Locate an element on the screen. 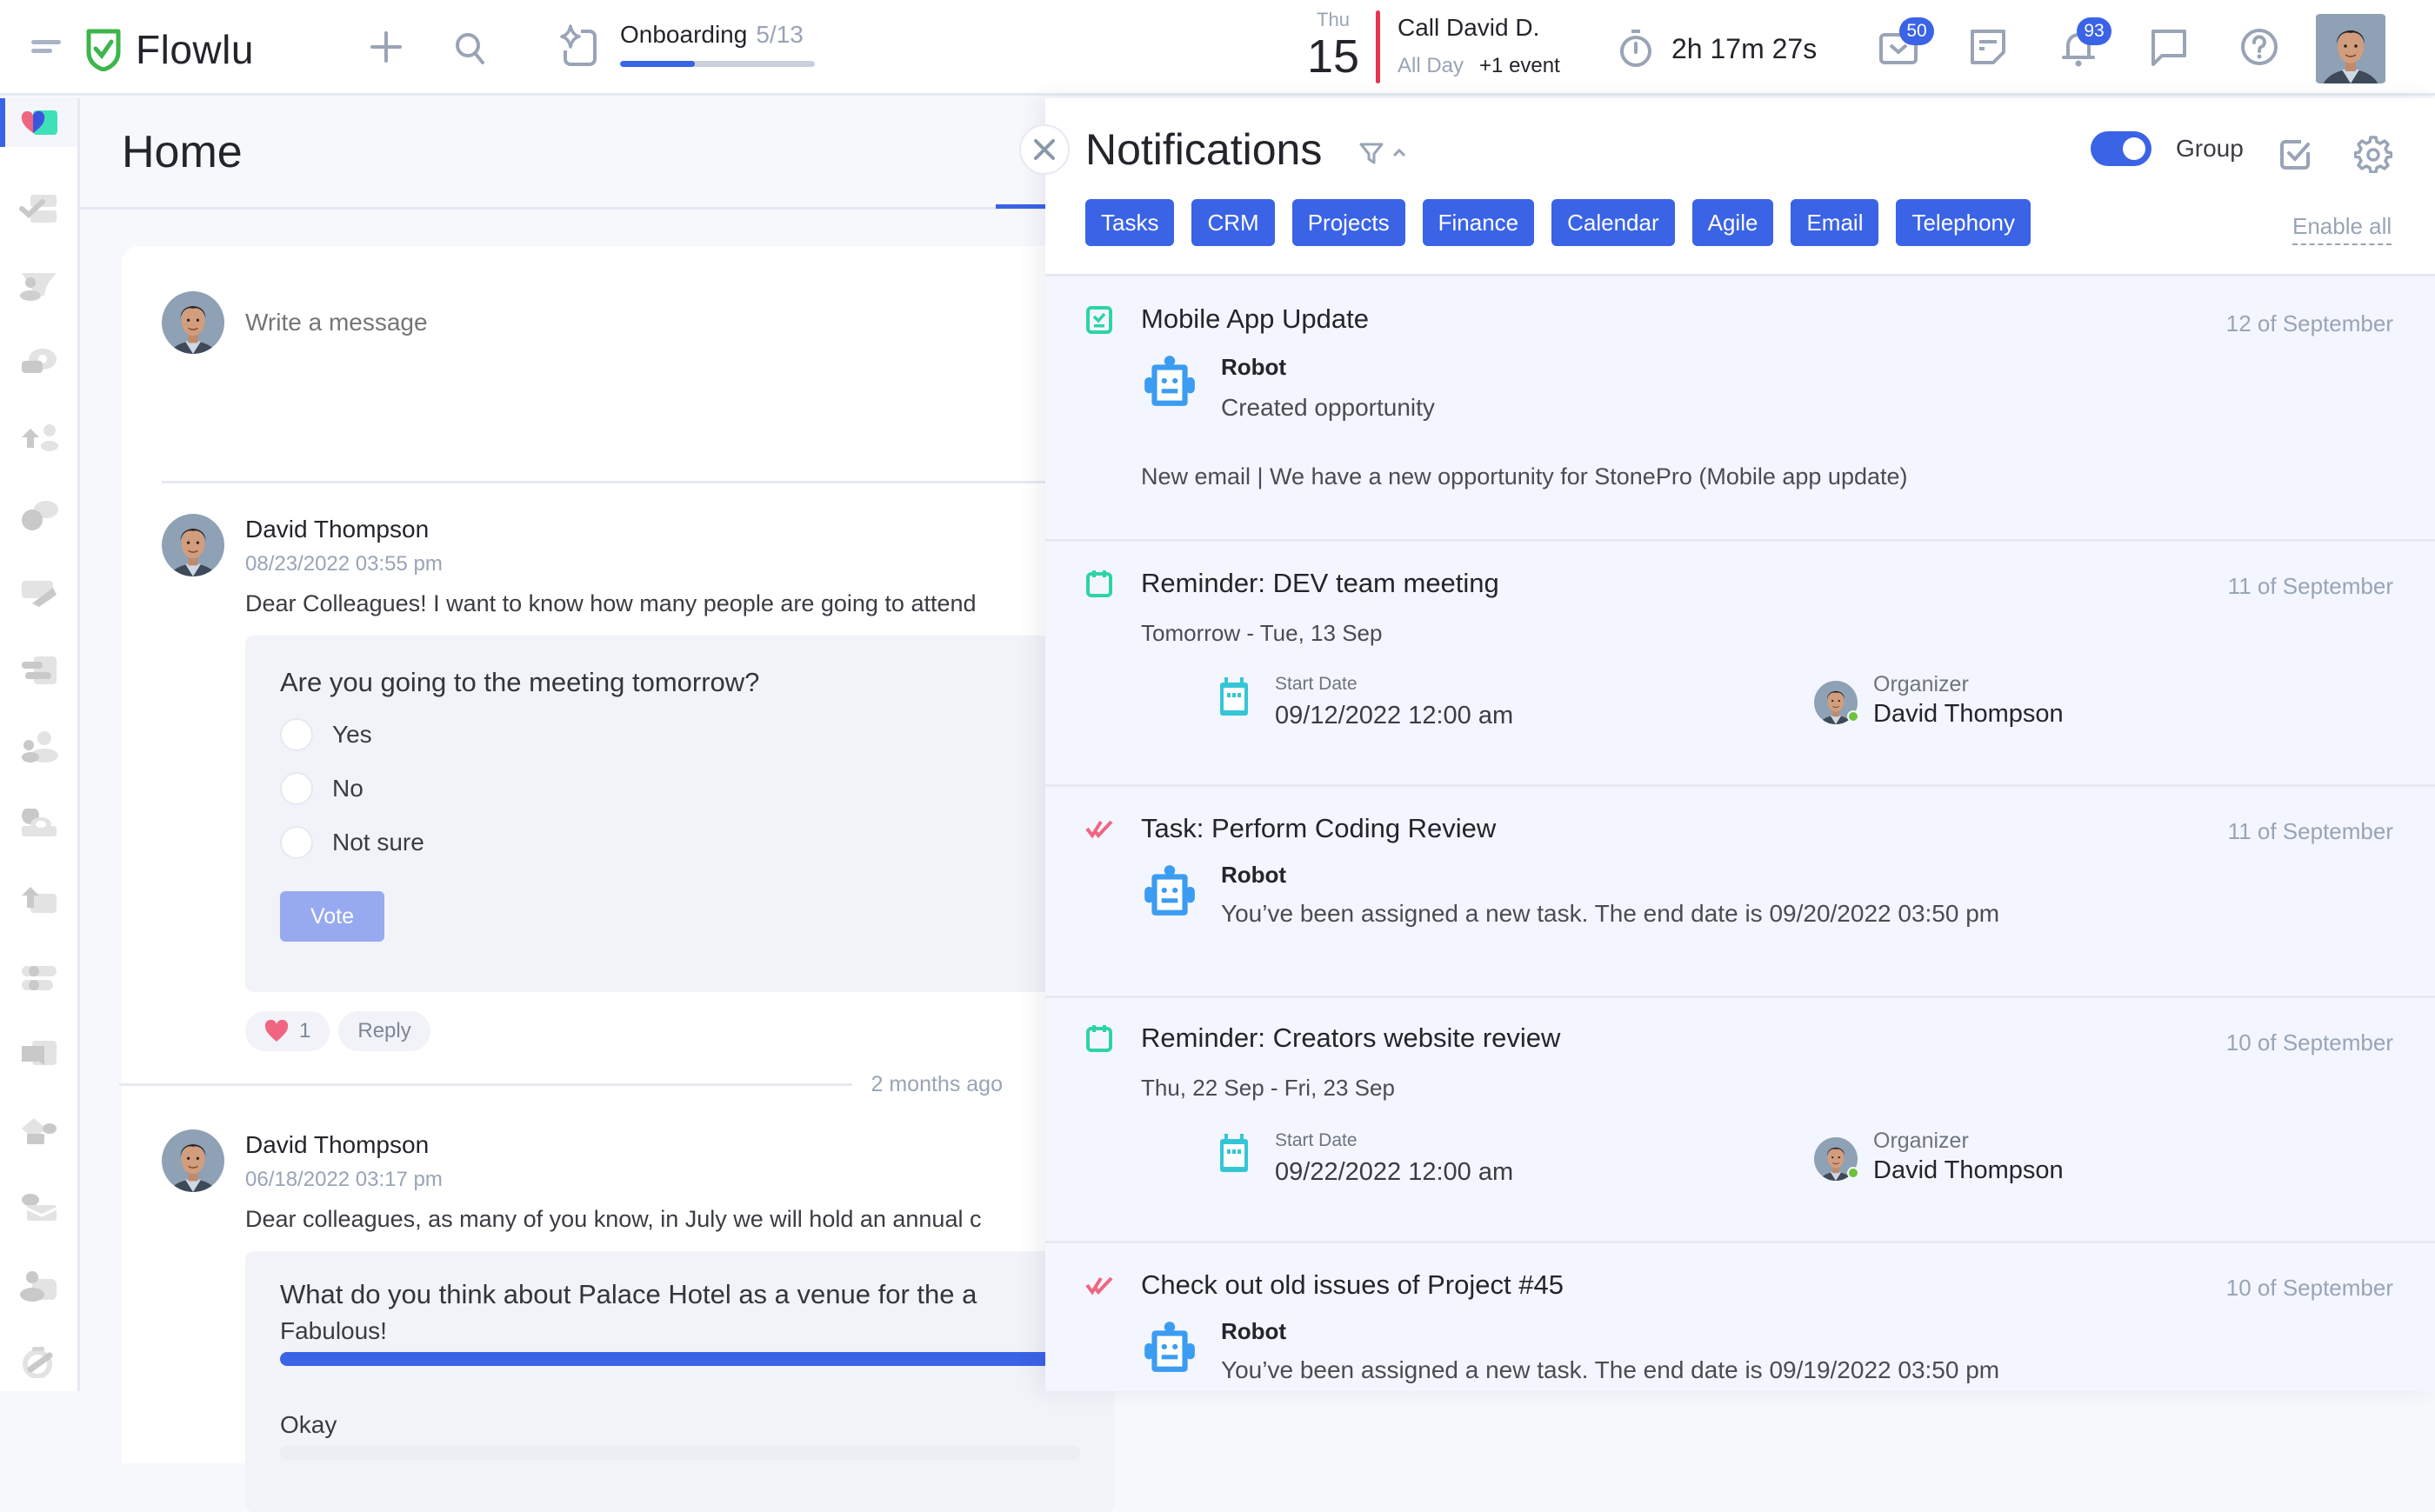  sidebar-item-contacts is located at coordinates (38, 1286).